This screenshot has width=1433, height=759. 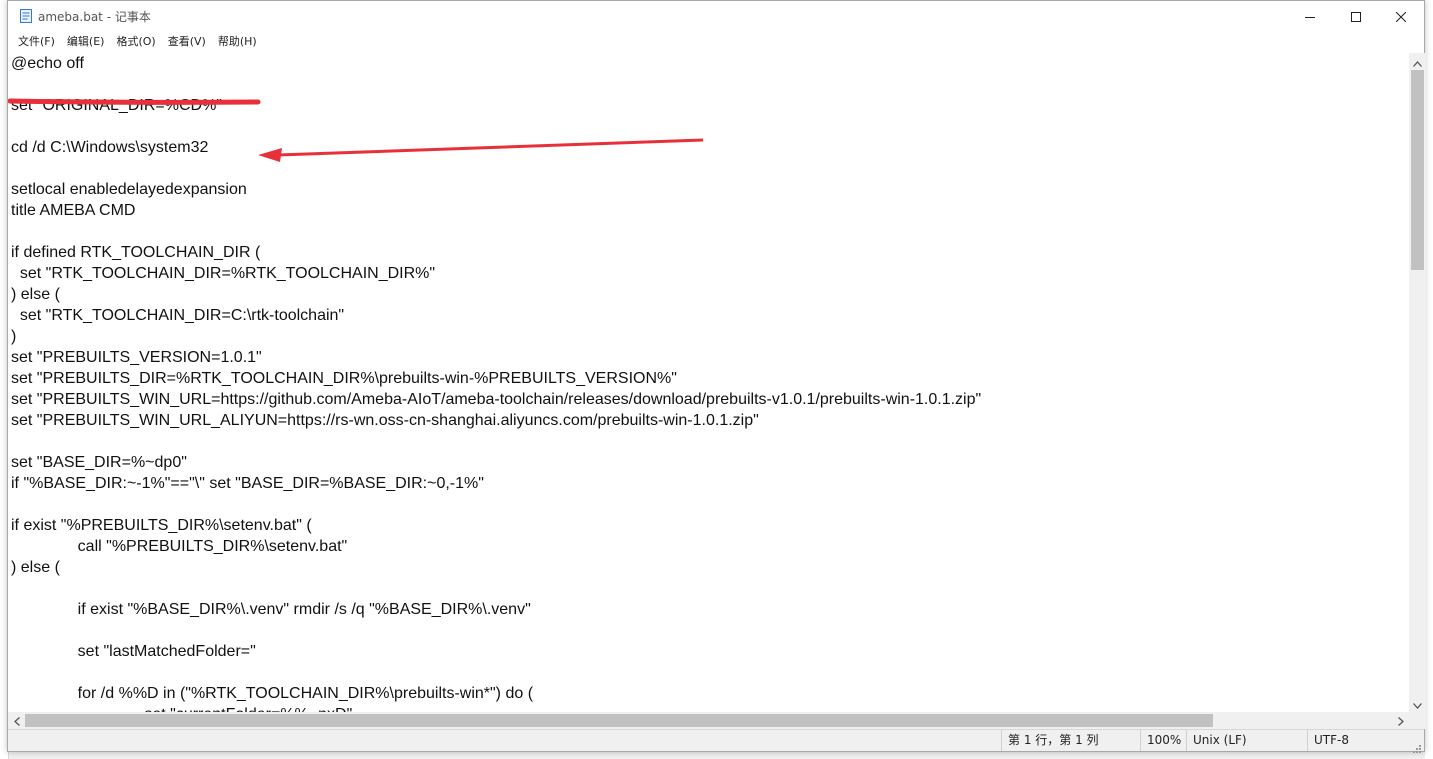 I want to click on code-line: @echo off, so click(x=47, y=63).